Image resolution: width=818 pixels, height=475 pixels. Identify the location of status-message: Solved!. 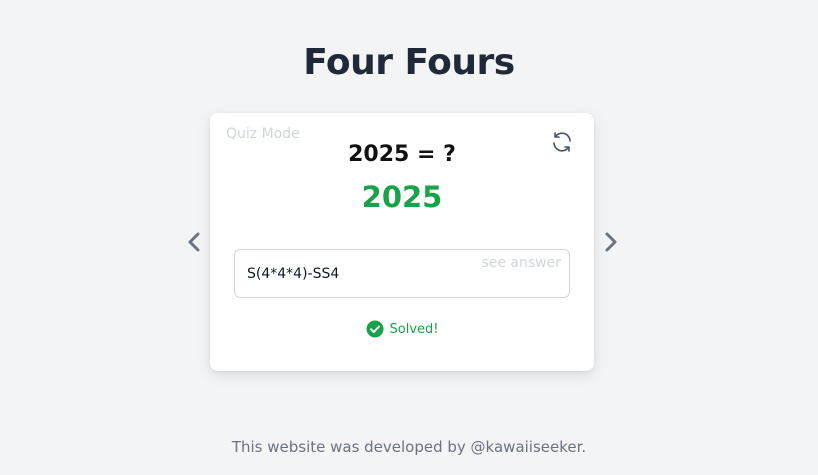
(402, 330).